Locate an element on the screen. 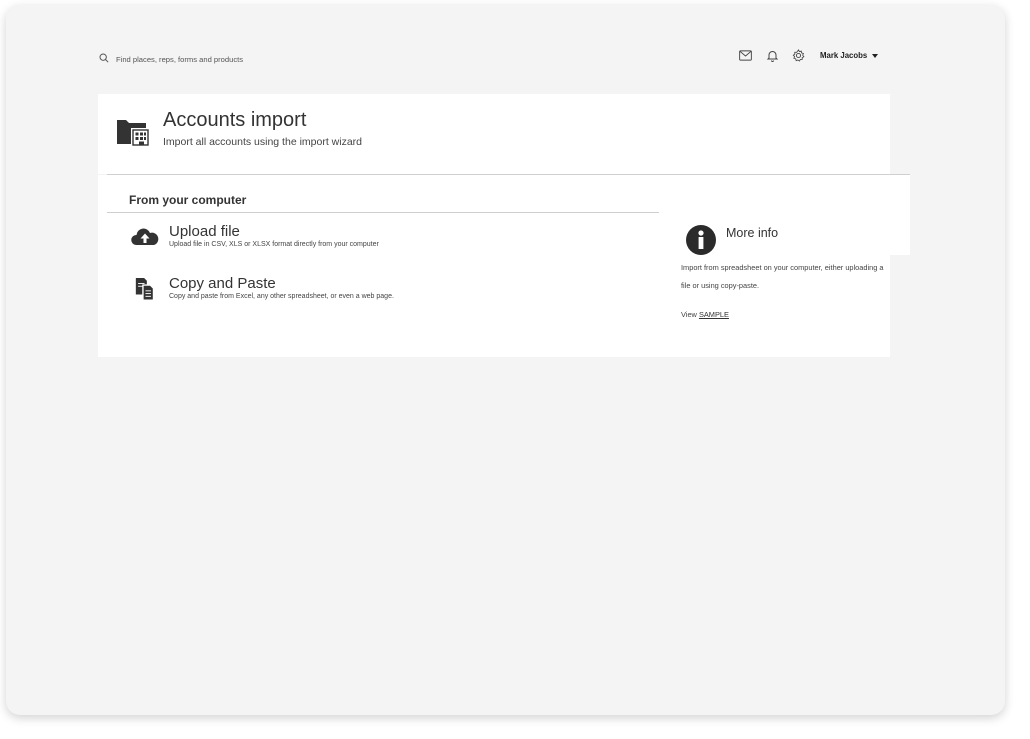 The width and height of the screenshot is (1030, 739). search-bar is located at coordinates (217, 59).